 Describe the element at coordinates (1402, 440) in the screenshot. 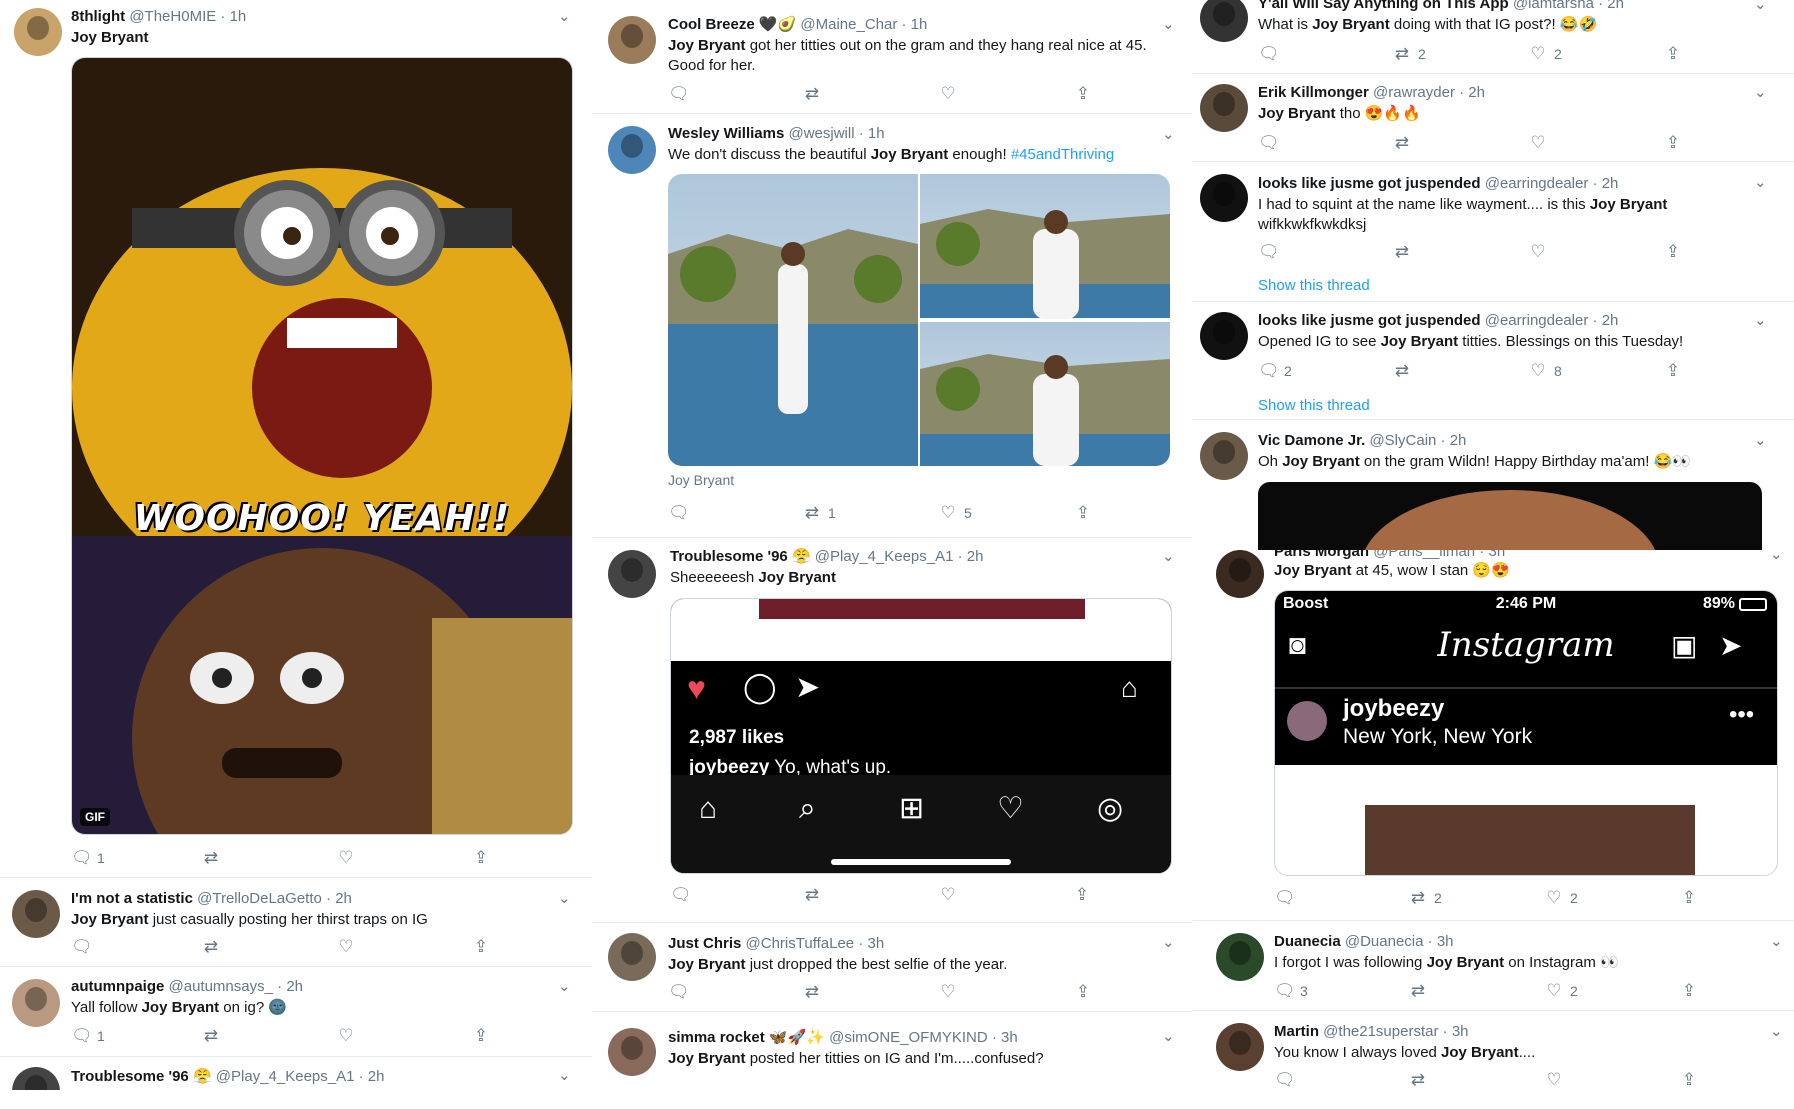

I see `handle: @SlyCain` at that location.